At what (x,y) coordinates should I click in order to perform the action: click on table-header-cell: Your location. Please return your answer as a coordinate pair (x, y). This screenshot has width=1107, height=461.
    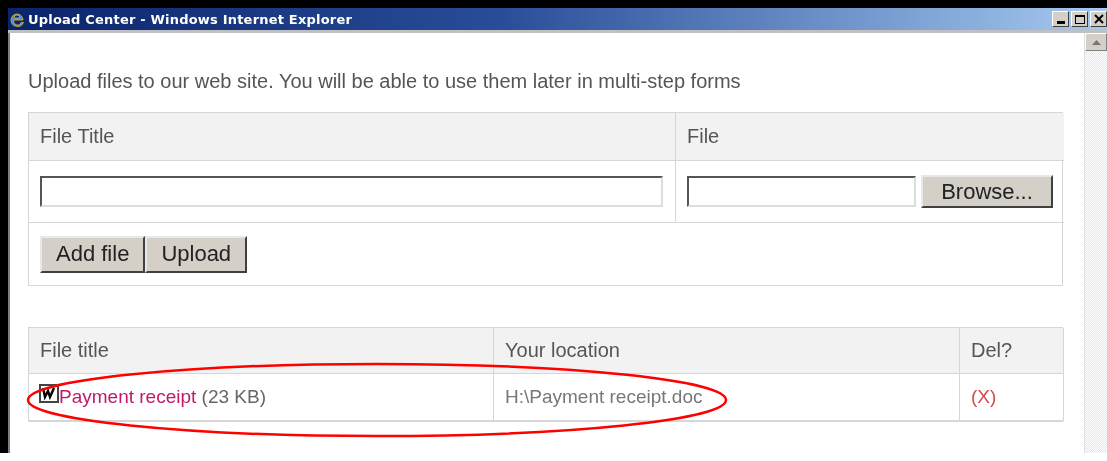
    Looking at the image, I should click on (727, 351).